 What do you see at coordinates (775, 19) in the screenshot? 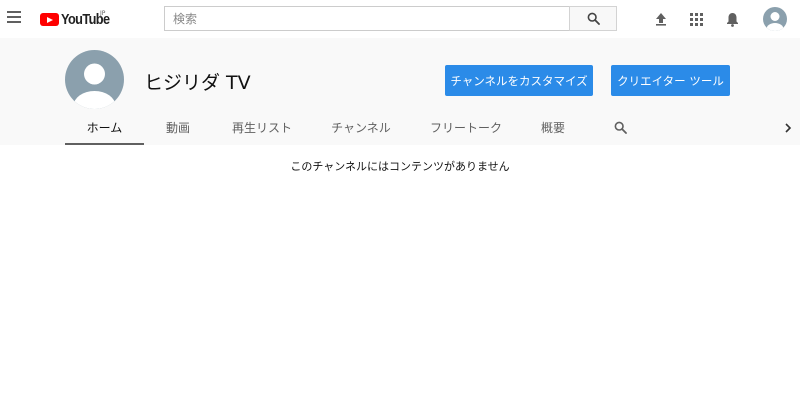
I see `account-icon` at bounding box center [775, 19].